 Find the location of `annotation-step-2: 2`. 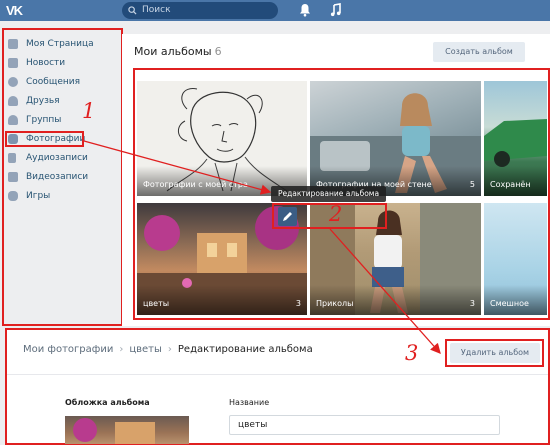

annotation-step-2: 2 is located at coordinates (336, 214).